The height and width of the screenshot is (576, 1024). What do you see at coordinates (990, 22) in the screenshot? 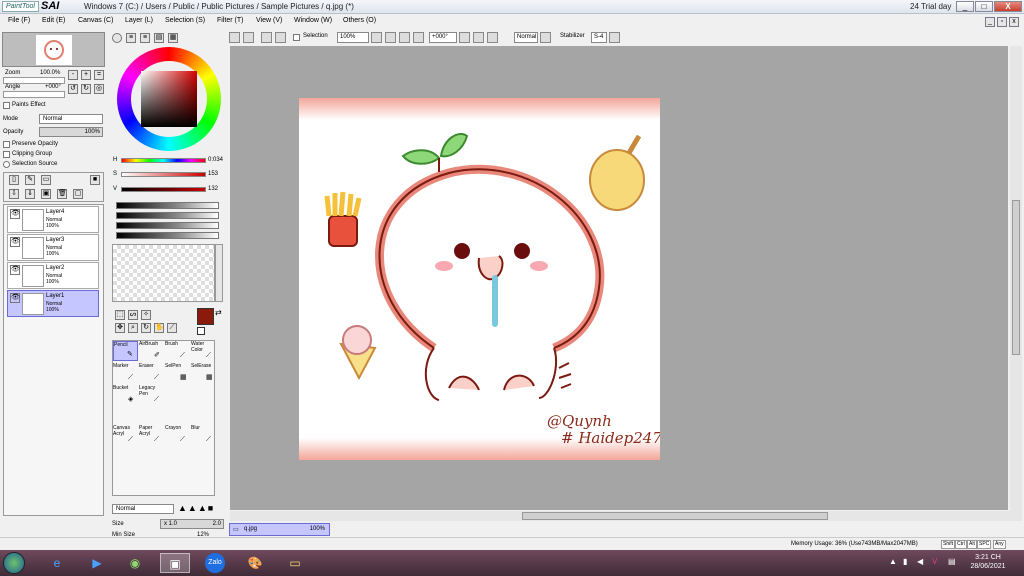
I see `mdi-minimize-button: _` at bounding box center [990, 22].